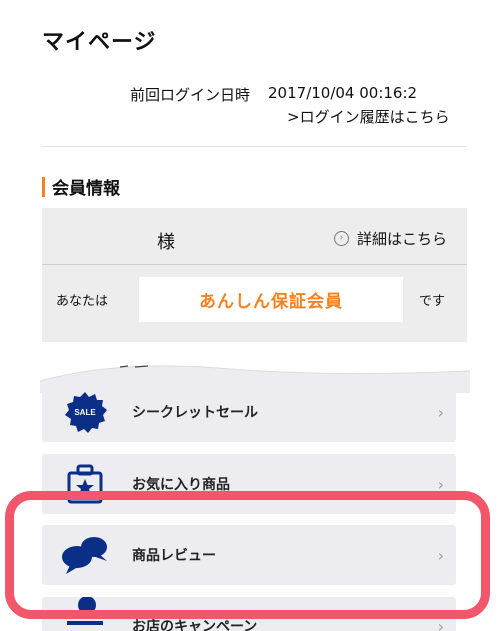 This screenshot has height=631, width=499. I want to click on member-rank: あんしん保証会員, so click(271, 302).